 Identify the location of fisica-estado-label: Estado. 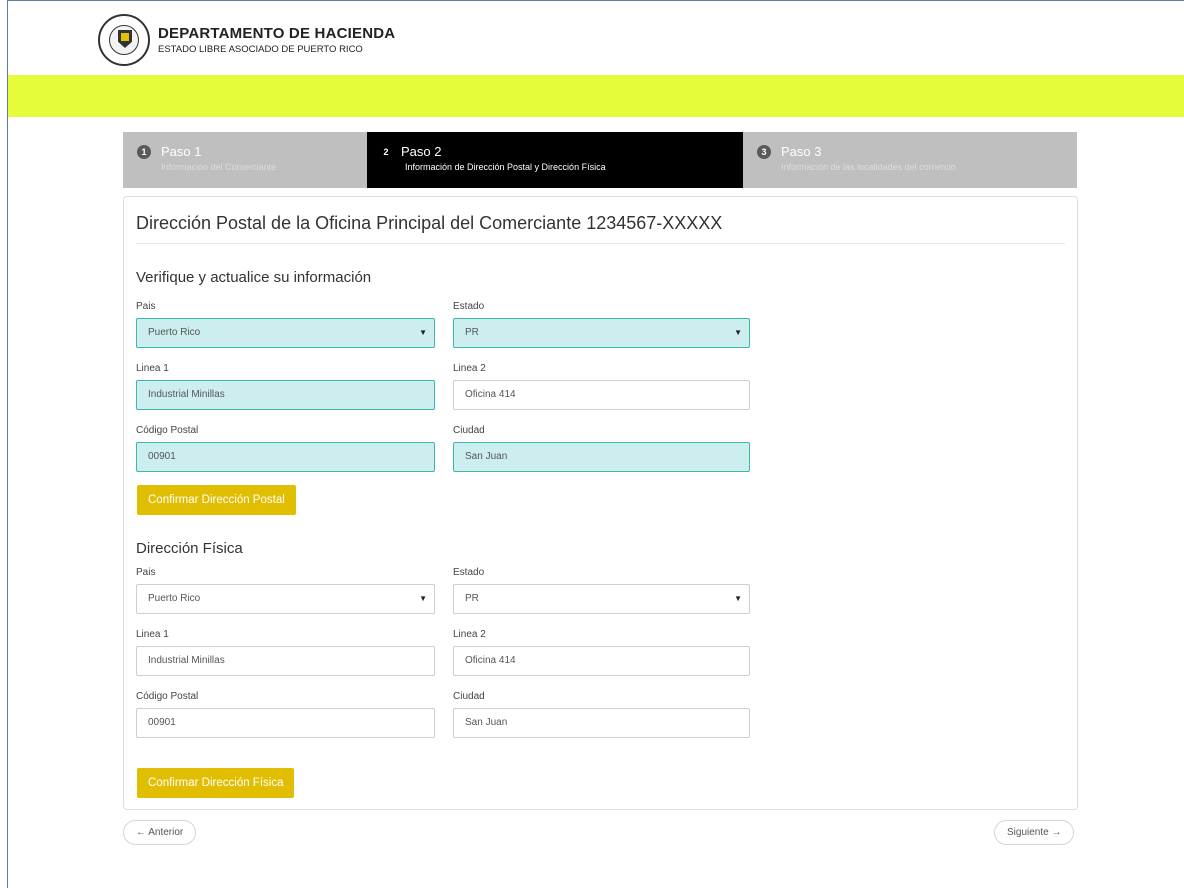
(469, 572).